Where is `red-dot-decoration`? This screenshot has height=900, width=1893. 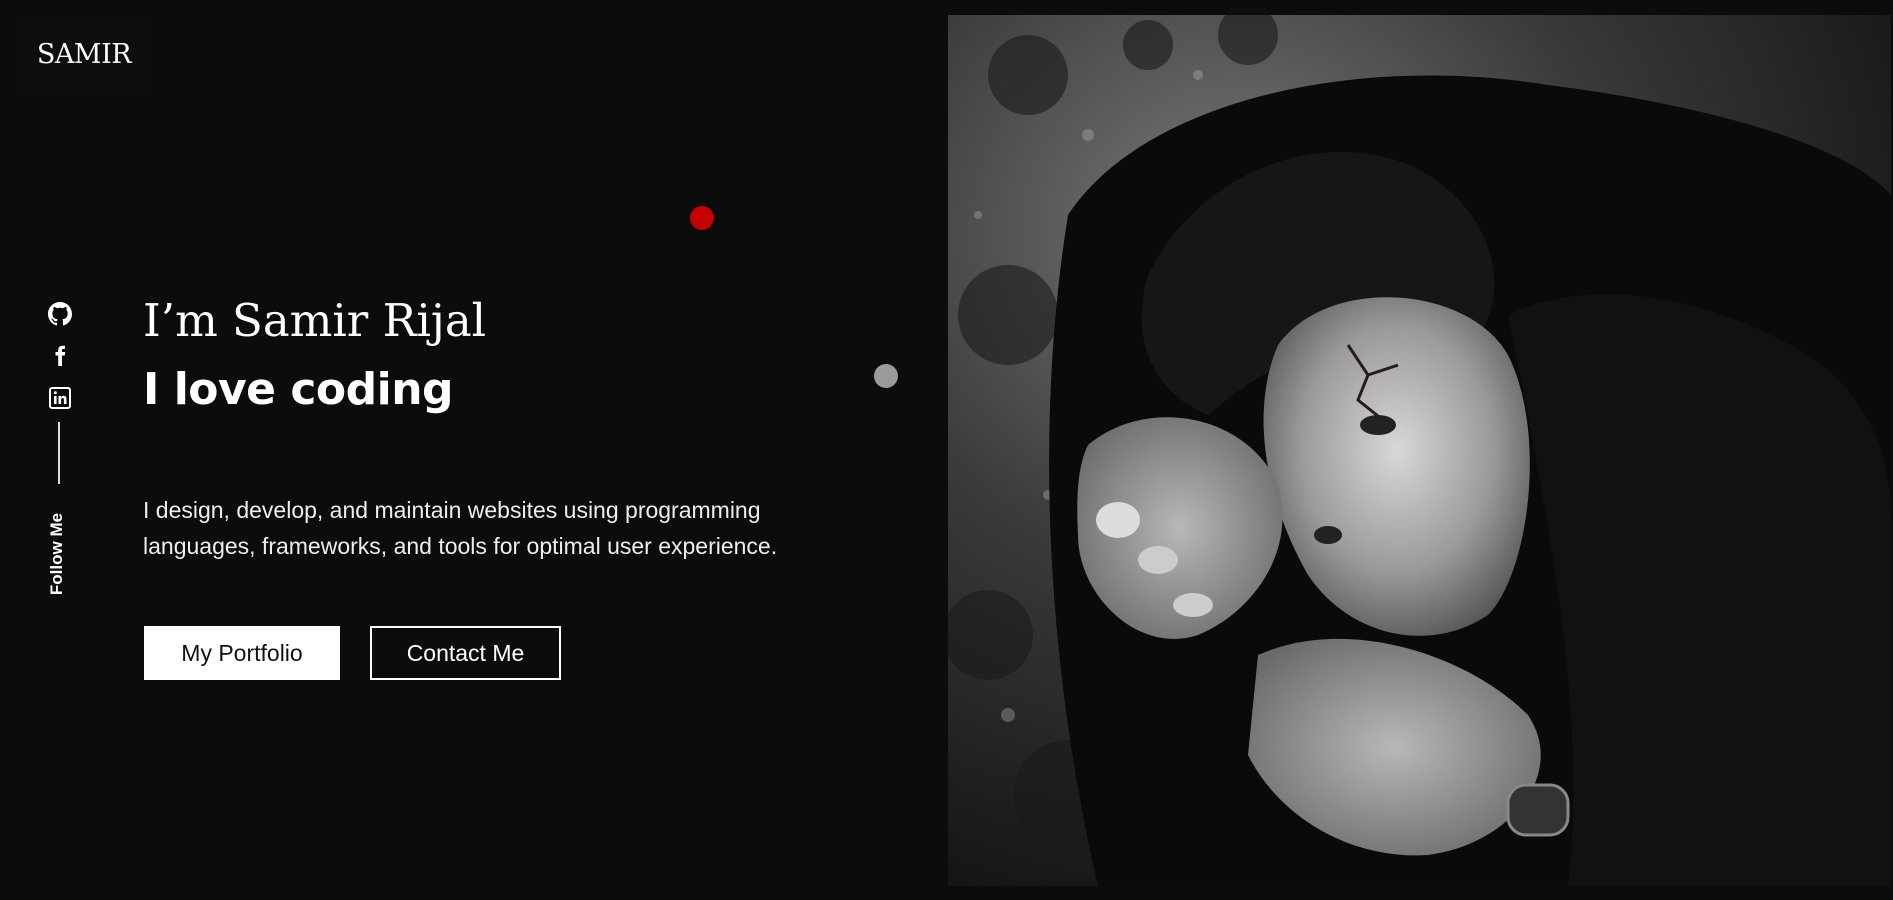
red-dot-decoration is located at coordinates (702, 218).